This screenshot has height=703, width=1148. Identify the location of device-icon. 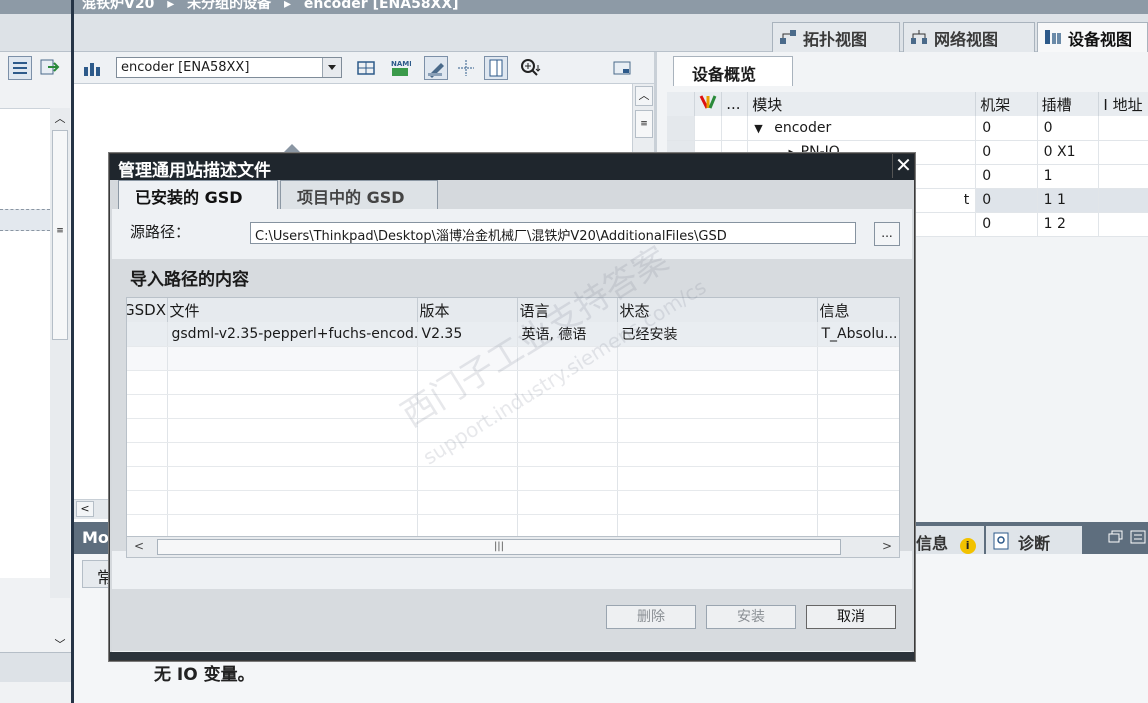
(1053, 37).